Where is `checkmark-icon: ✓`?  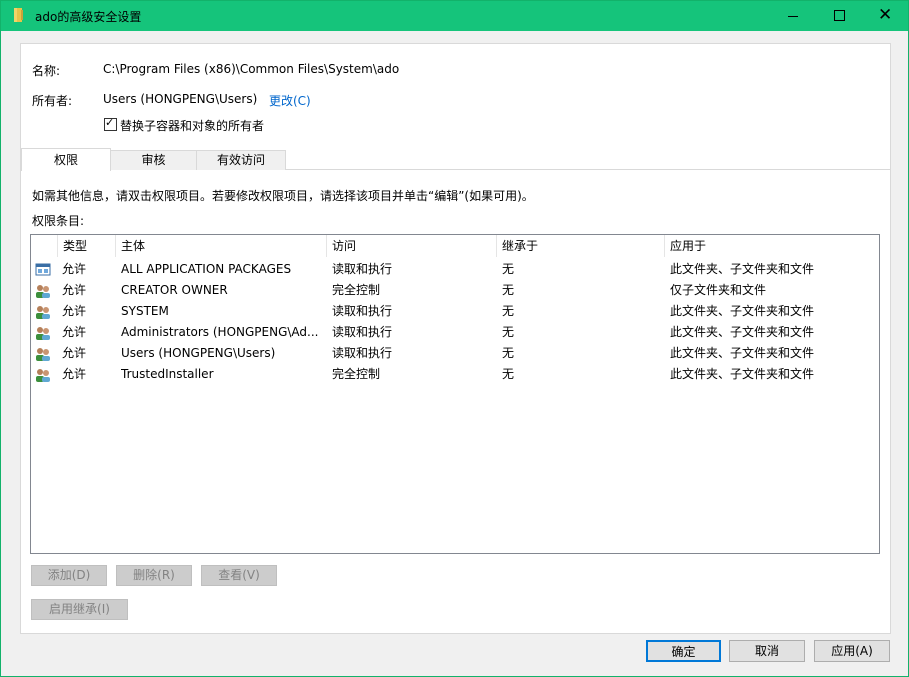 checkmark-icon: ✓ is located at coordinates (110, 122).